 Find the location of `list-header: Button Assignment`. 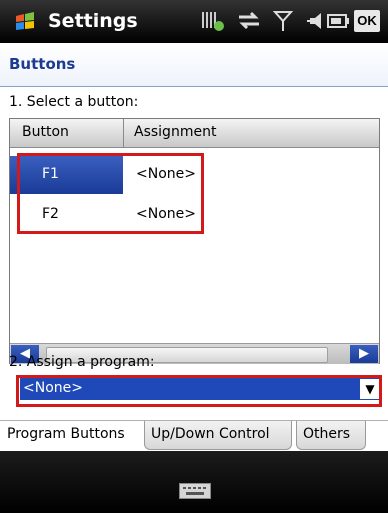

list-header: Button Assignment is located at coordinates (194, 133).